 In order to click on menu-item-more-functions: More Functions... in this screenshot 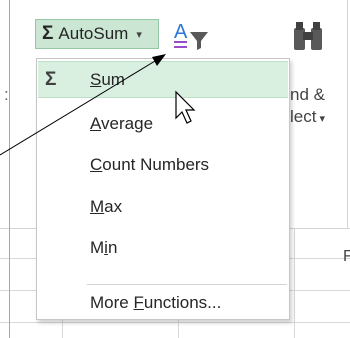, I will do `click(163, 302)`.